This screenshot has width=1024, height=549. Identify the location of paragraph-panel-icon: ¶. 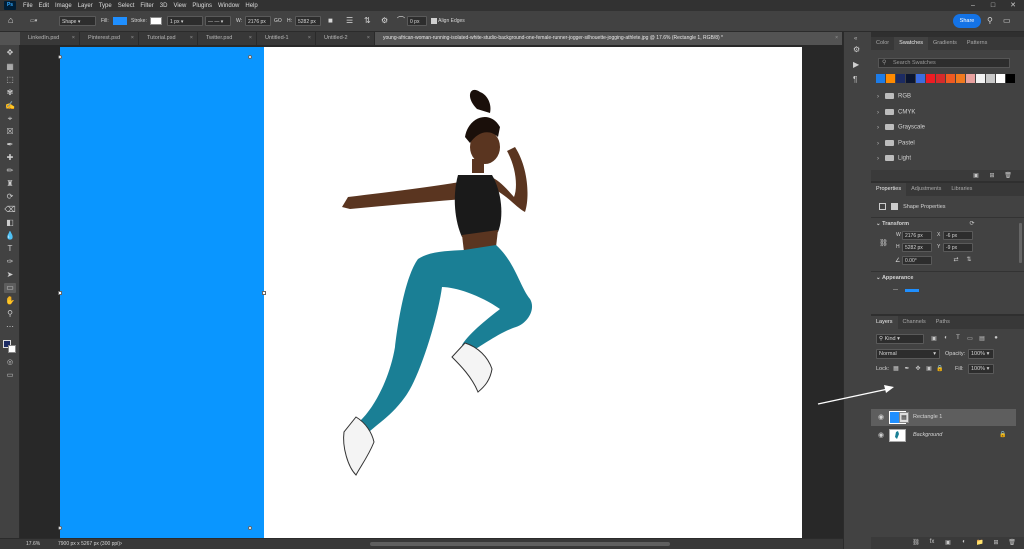
(855, 79).